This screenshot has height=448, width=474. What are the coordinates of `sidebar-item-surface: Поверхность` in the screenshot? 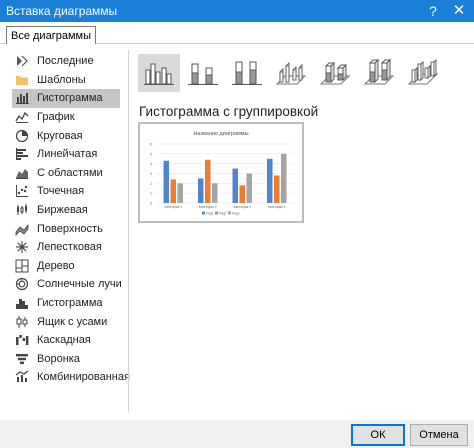 It's located at (66, 228).